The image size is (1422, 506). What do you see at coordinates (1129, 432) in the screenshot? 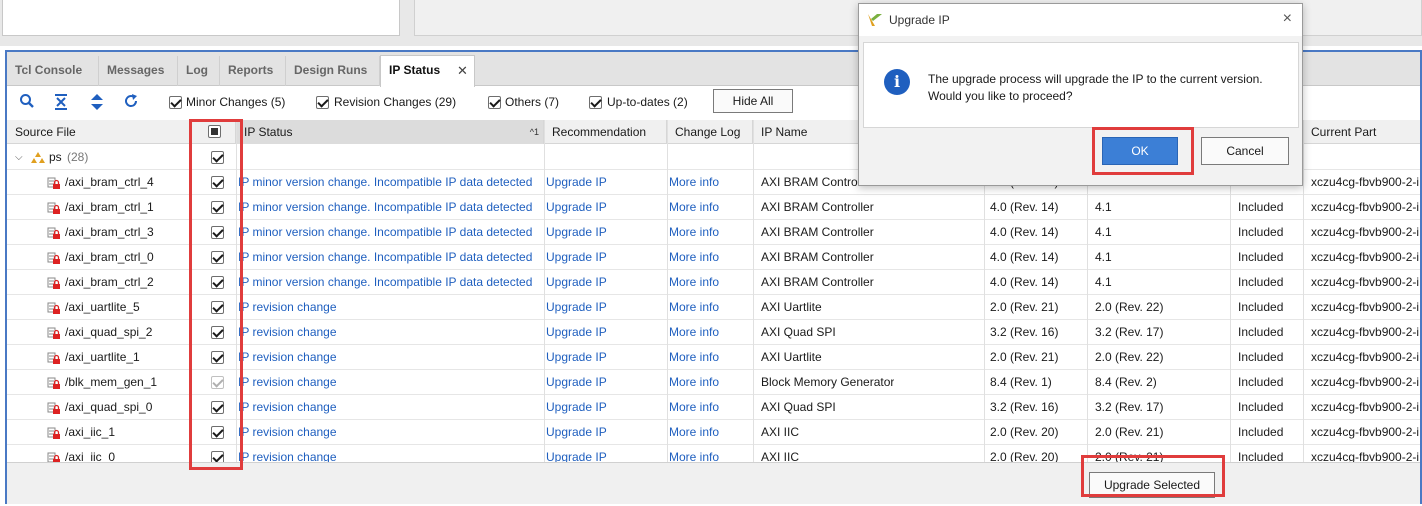
I see `recommended-version: 2.0 (Rev. 21)` at bounding box center [1129, 432].